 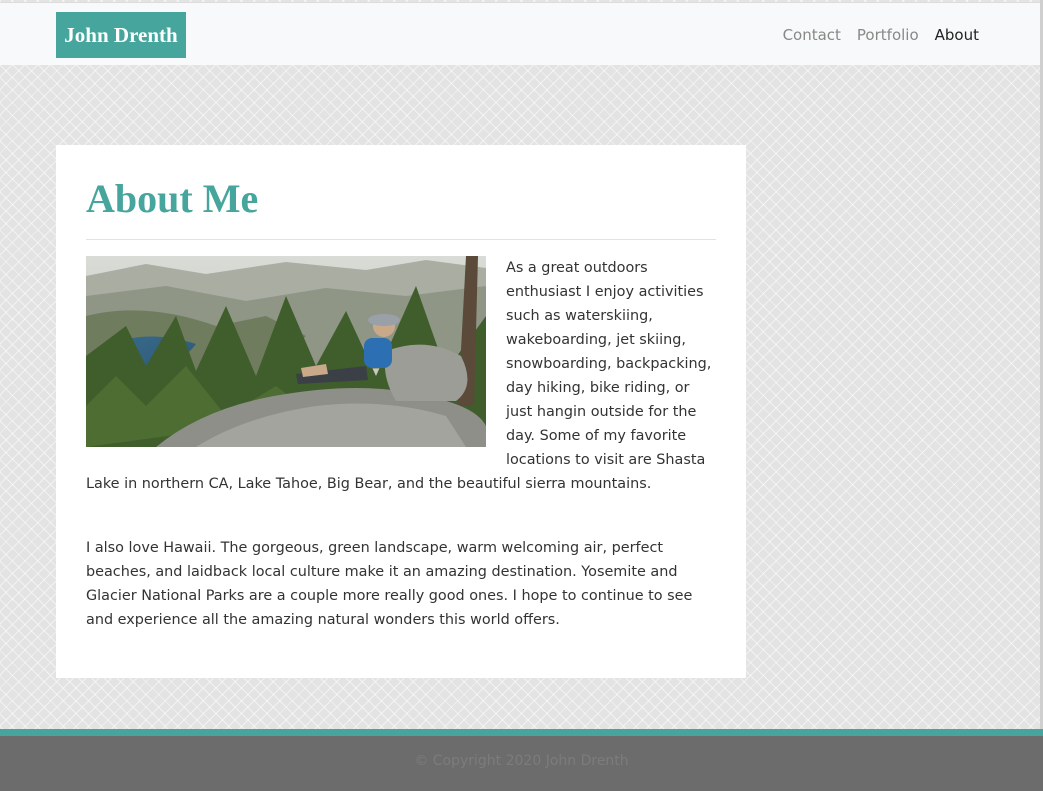 I want to click on copyright-text: © Copyright 2020 John Drenth, so click(x=521, y=761).